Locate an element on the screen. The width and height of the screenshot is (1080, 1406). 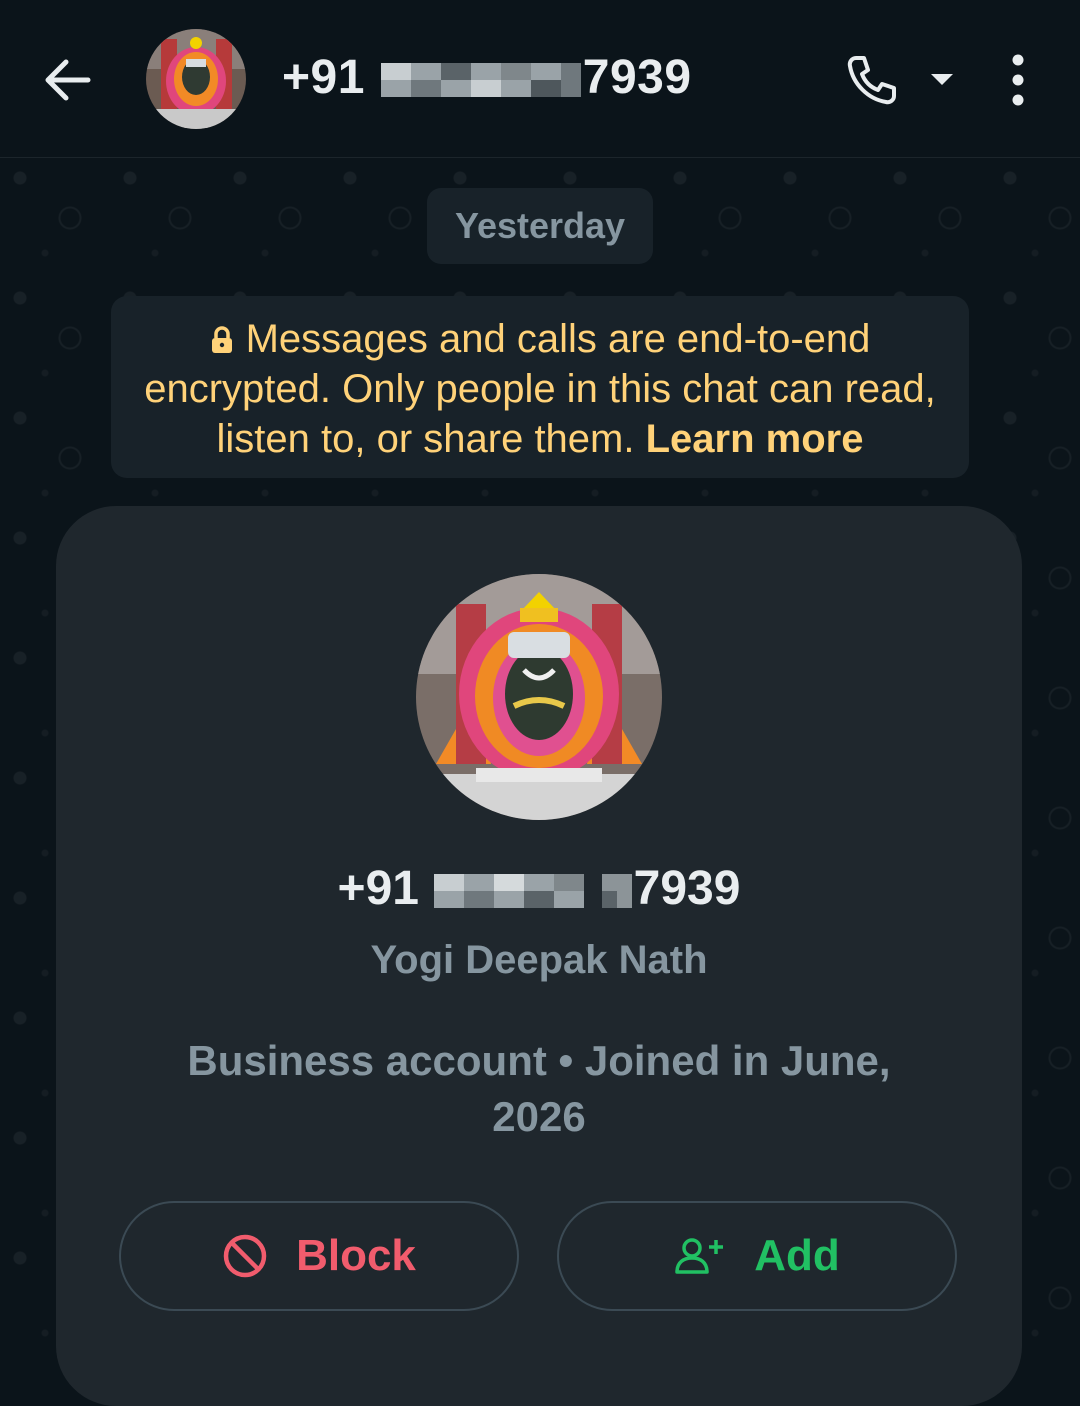
add-person-icon is located at coordinates (699, 1256).